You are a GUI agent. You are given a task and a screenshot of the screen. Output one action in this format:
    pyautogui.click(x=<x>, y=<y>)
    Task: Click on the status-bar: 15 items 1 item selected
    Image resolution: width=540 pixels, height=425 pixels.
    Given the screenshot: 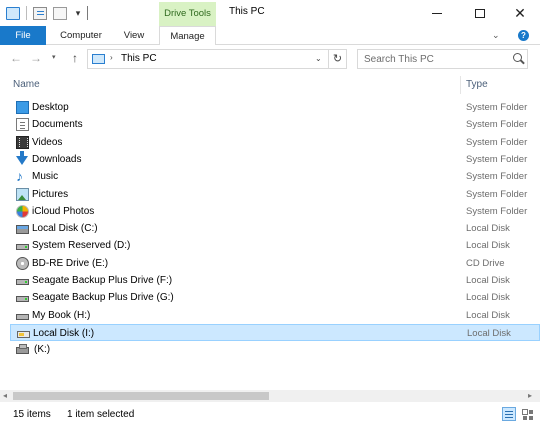 What is the action you would take?
    pyautogui.click(x=270, y=414)
    